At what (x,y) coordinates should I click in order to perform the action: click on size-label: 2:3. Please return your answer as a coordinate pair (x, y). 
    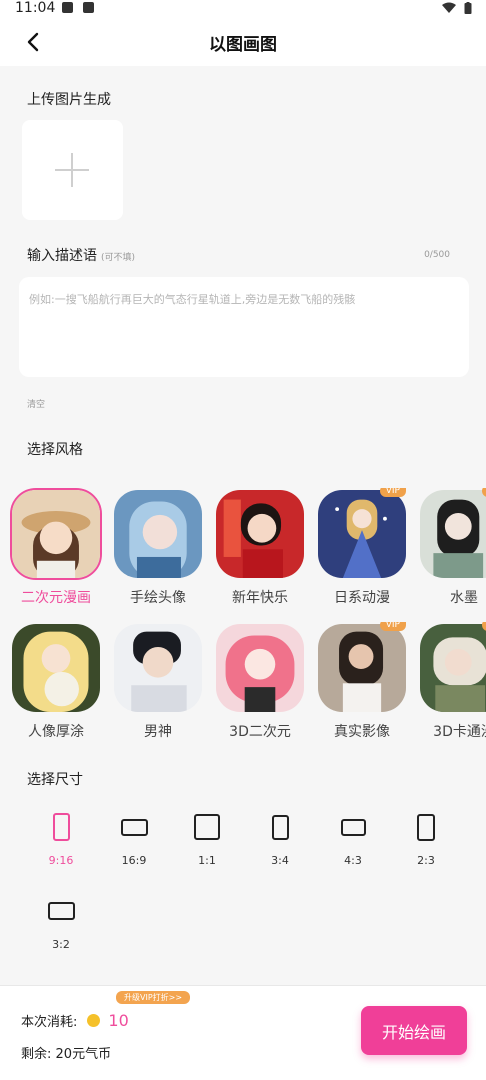
    Looking at the image, I should click on (426, 860).